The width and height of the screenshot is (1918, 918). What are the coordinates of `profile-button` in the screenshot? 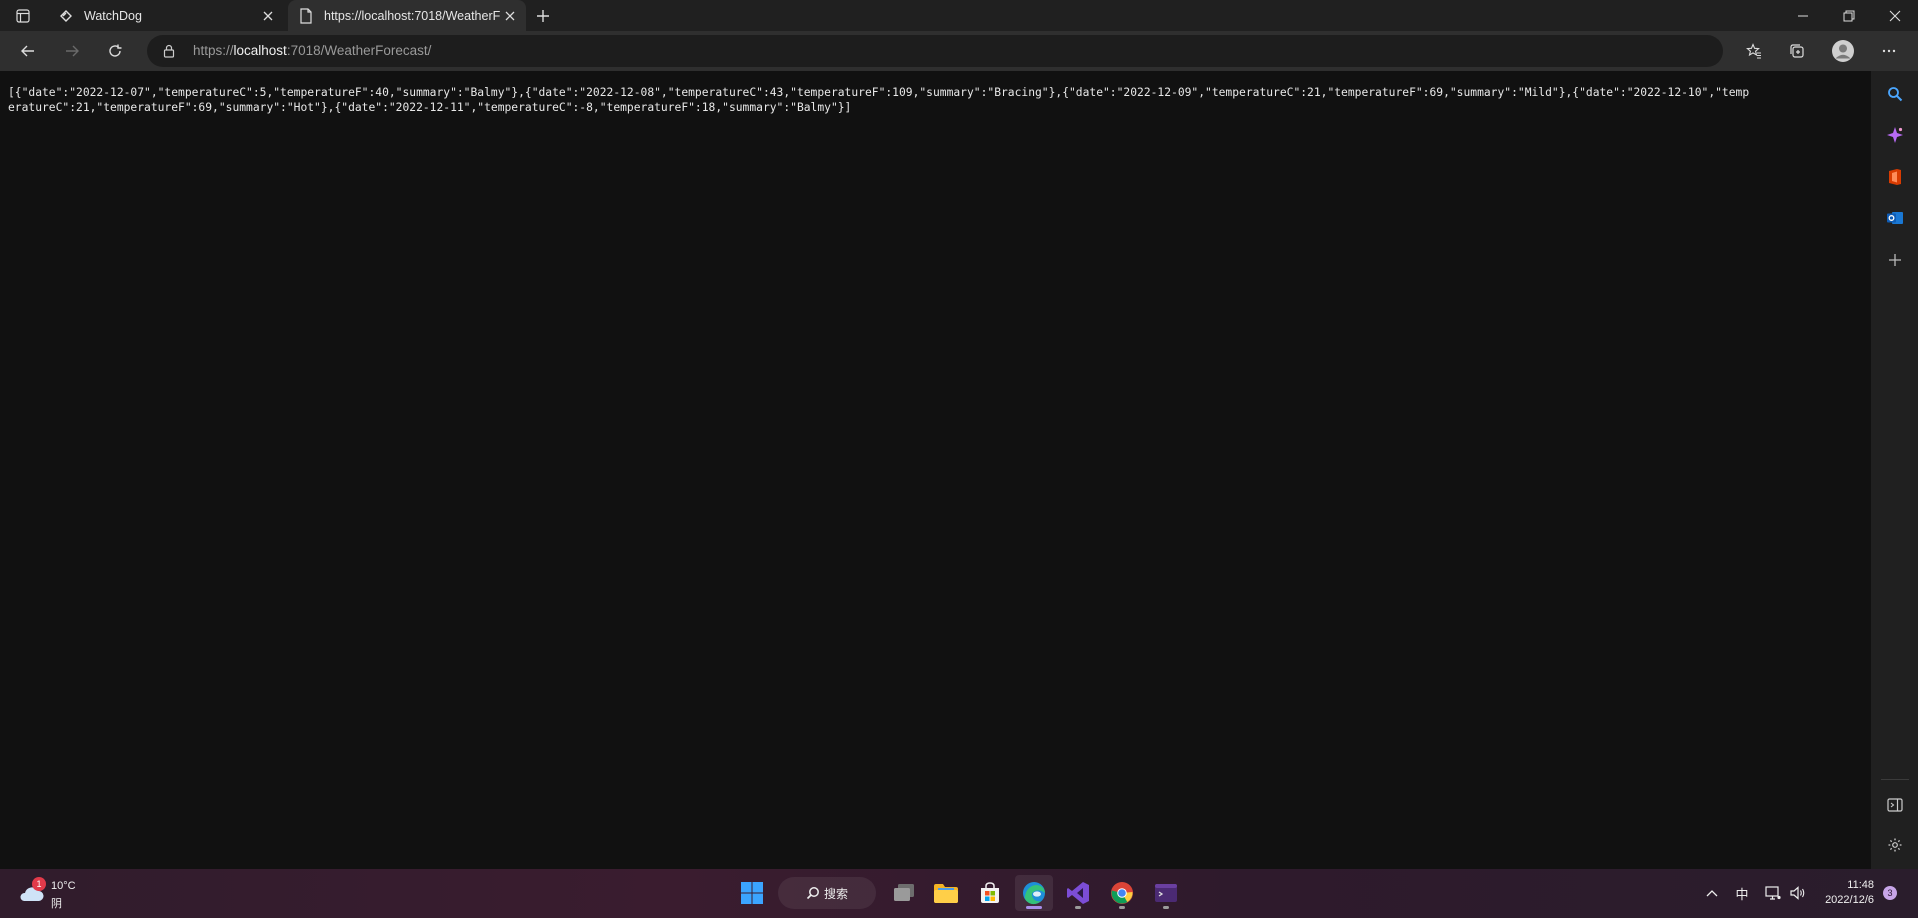 It's located at (1843, 51).